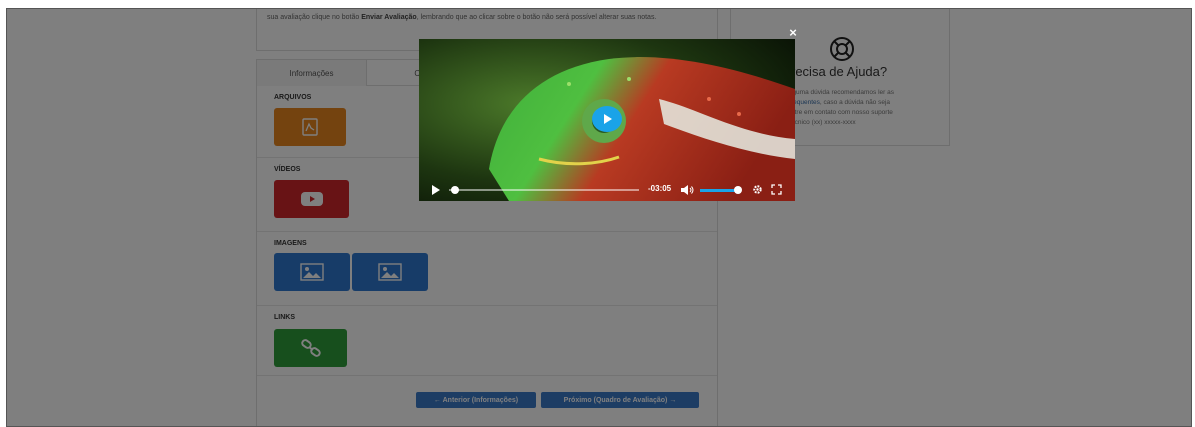 This screenshot has height=427, width=1195. I want to click on gear-icon, so click(757, 189).